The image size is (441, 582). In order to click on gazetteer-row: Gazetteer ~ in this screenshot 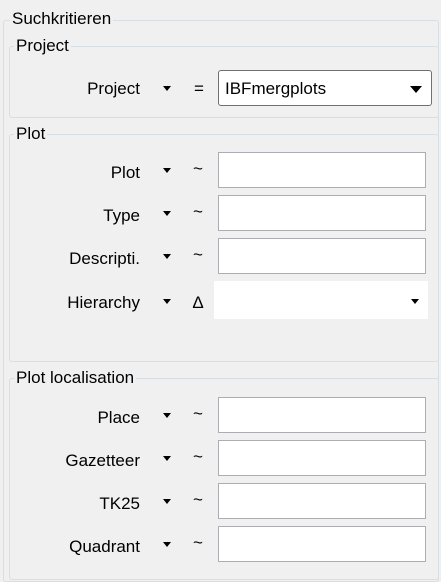, I will do `click(220, 457)`.